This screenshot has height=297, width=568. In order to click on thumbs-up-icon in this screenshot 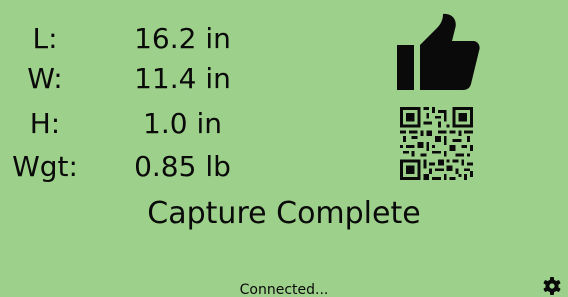, I will do `click(438, 51)`.